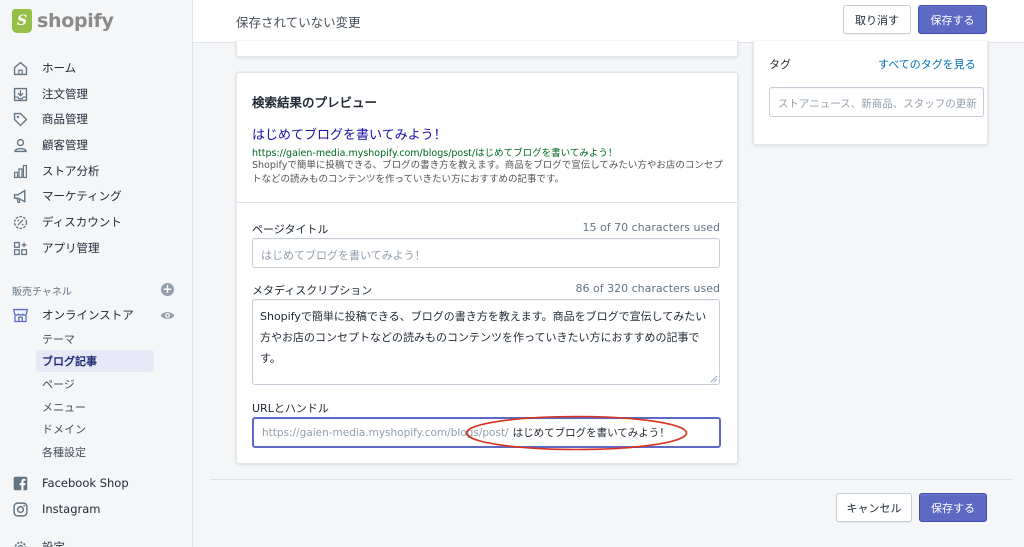  What do you see at coordinates (20, 68) in the screenshot?
I see `home-icon` at bounding box center [20, 68].